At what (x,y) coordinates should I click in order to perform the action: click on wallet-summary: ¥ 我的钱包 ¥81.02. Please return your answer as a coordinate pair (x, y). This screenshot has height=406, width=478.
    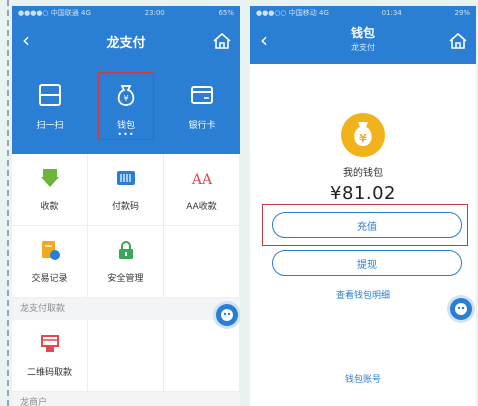
    Looking at the image, I should click on (363, 158).